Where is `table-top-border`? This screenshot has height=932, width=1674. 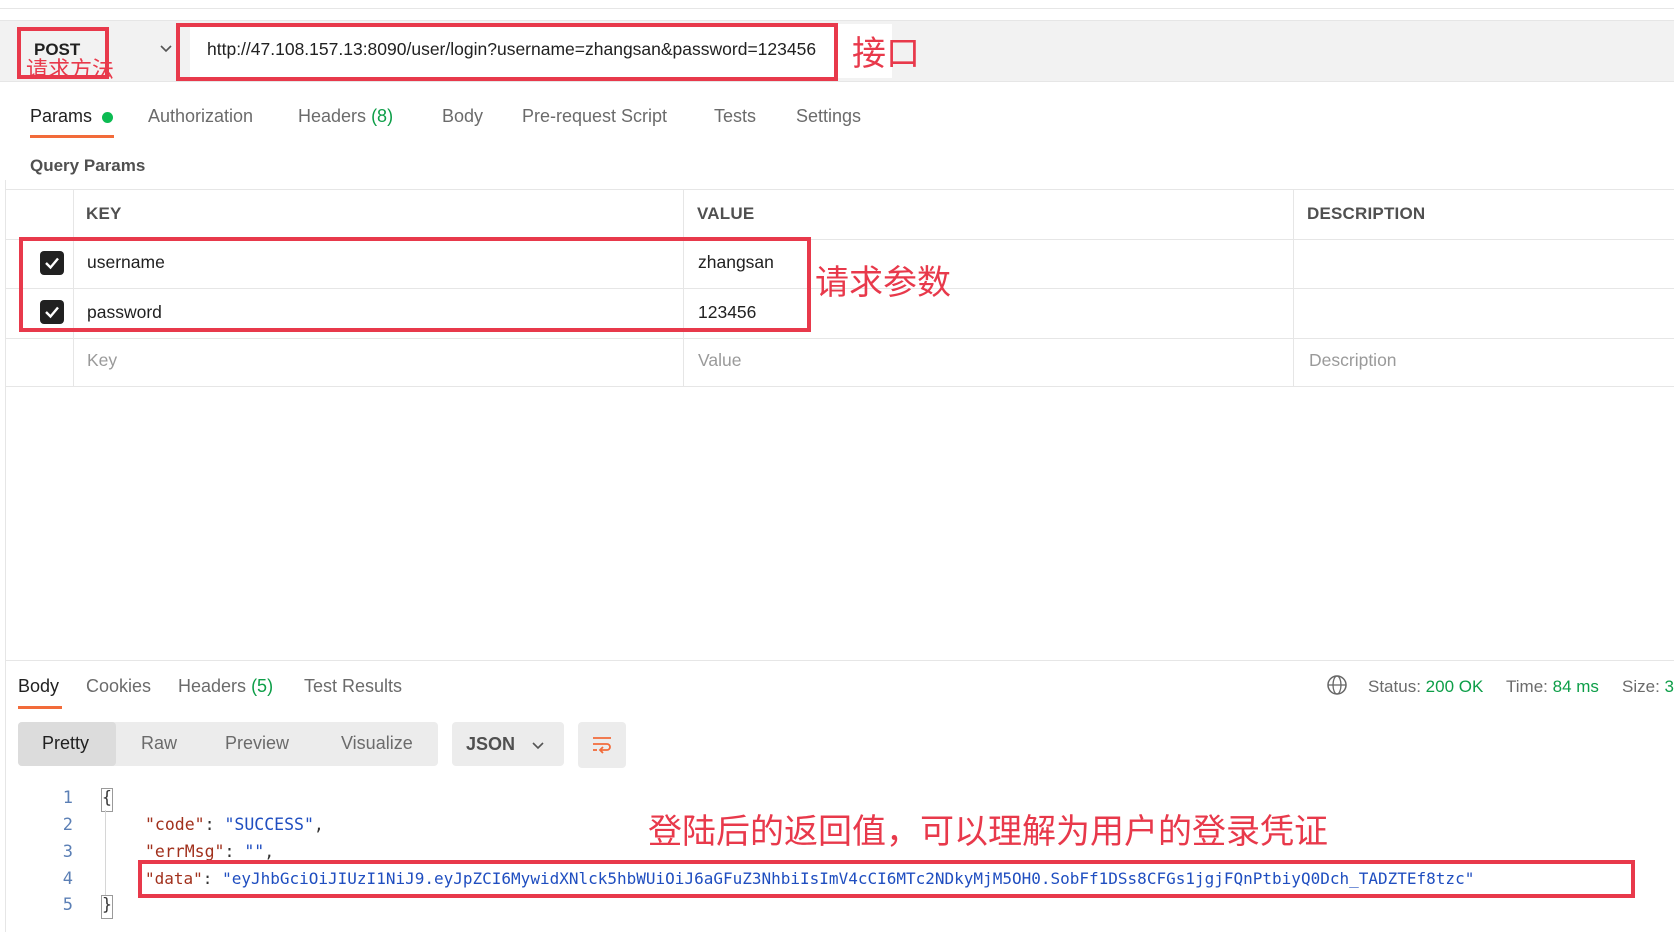
table-top-border is located at coordinates (840, 189).